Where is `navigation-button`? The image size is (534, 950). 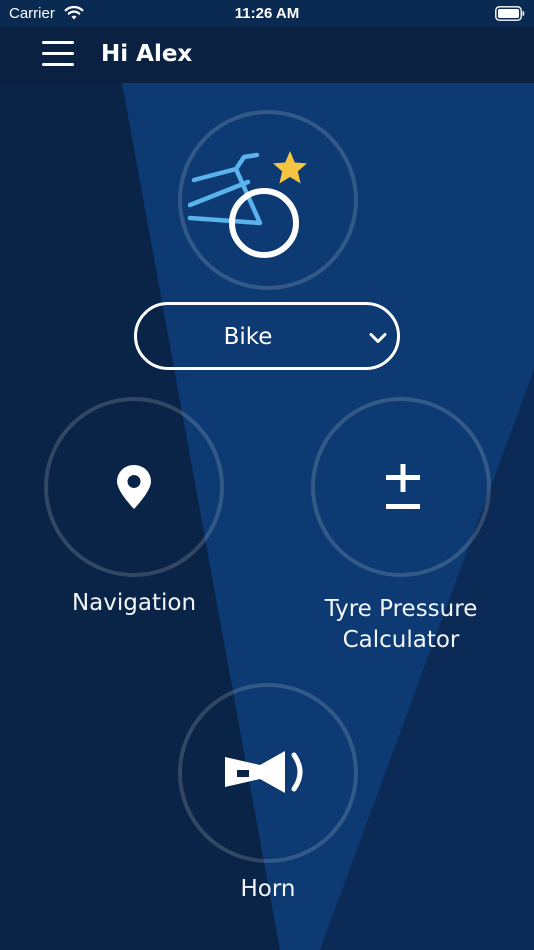
navigation-button is located at coordinates (134, 487).